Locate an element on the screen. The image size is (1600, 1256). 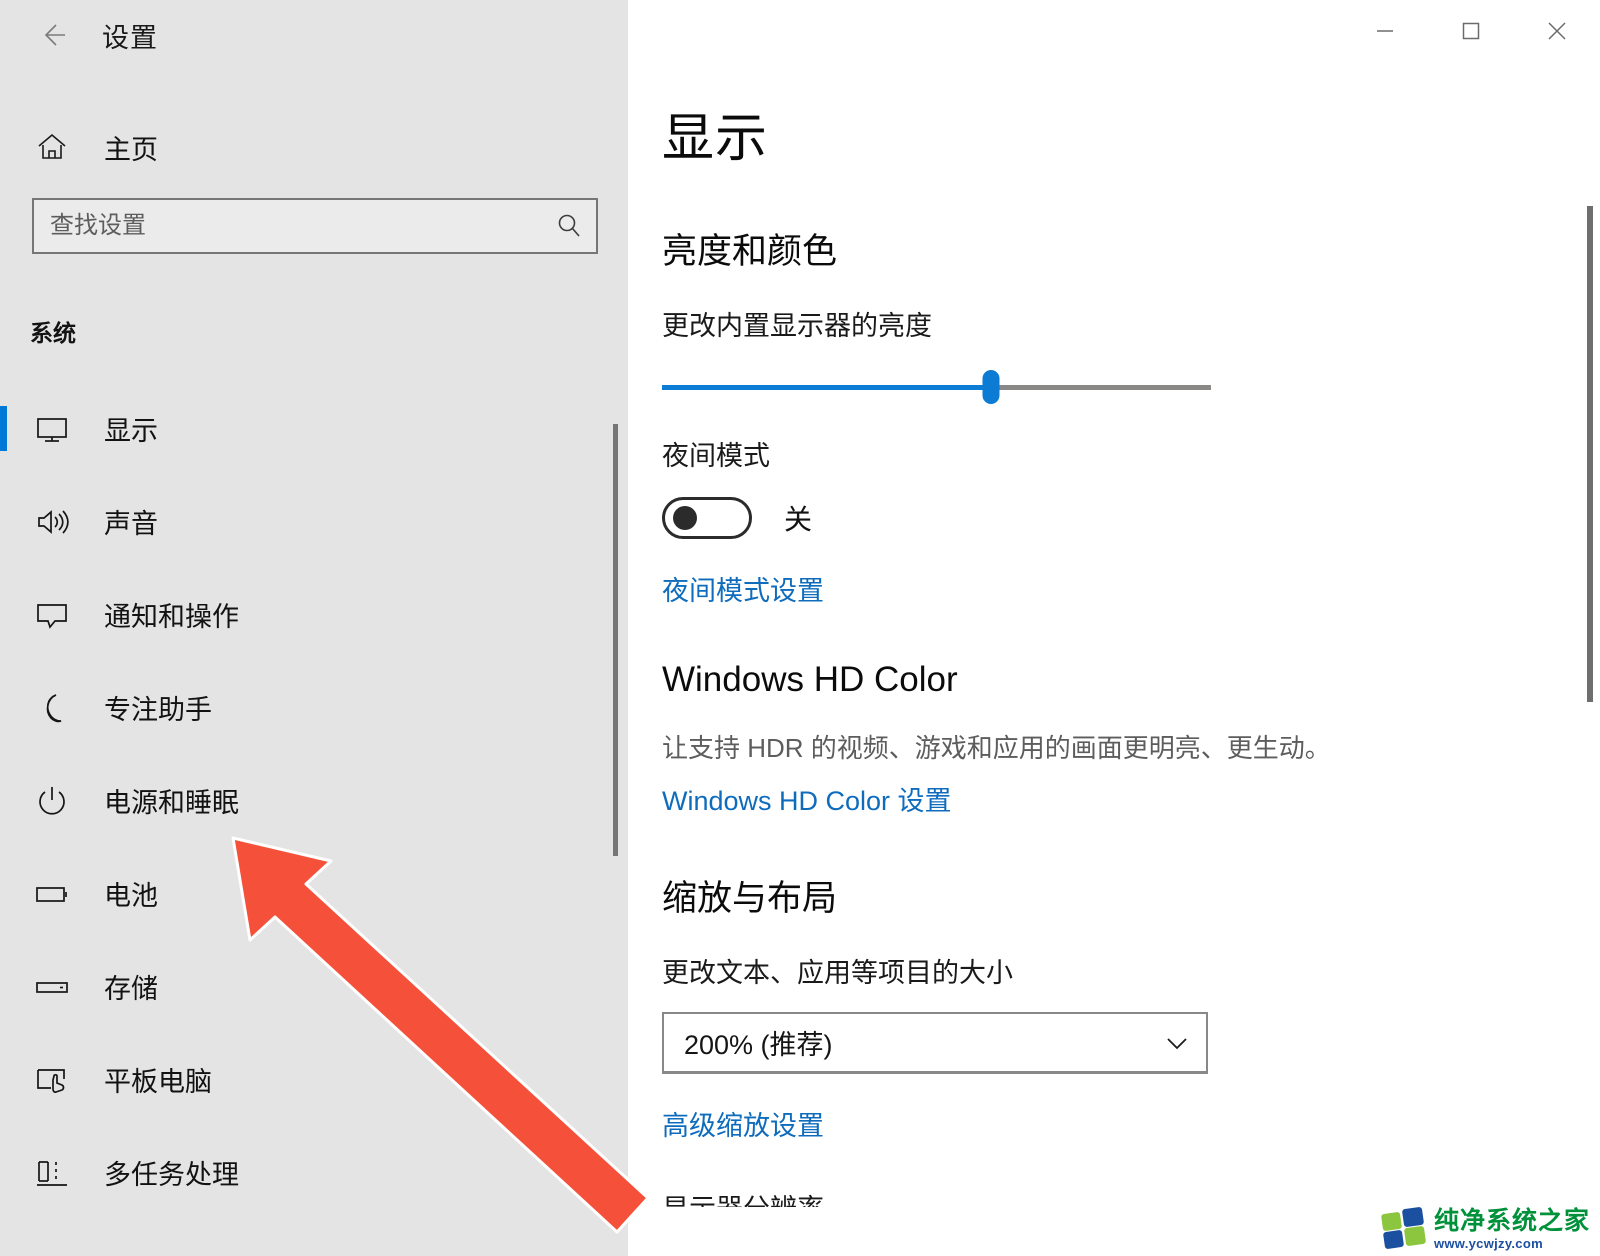
sidebar-item-tablet: 平板电脑 is located at coordinates (314, 1079).